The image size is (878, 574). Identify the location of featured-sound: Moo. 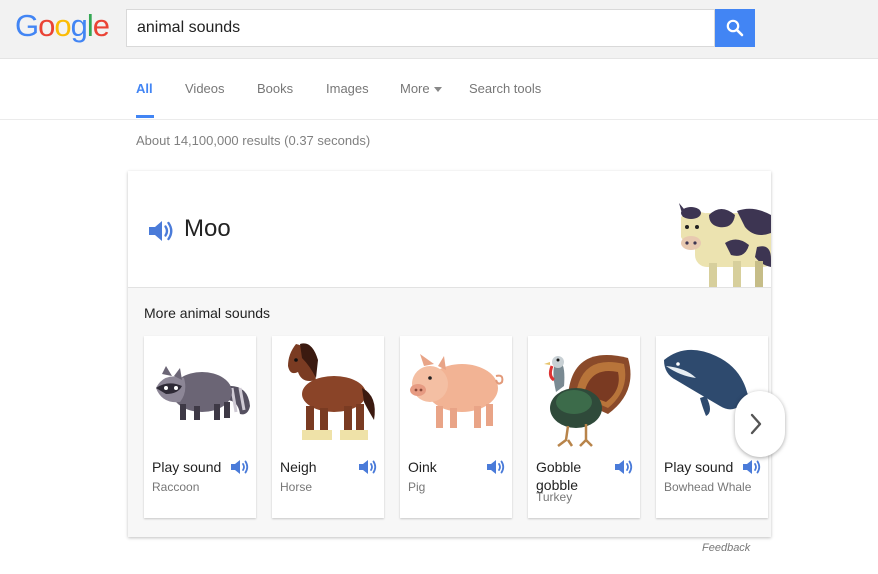
(449, 229).